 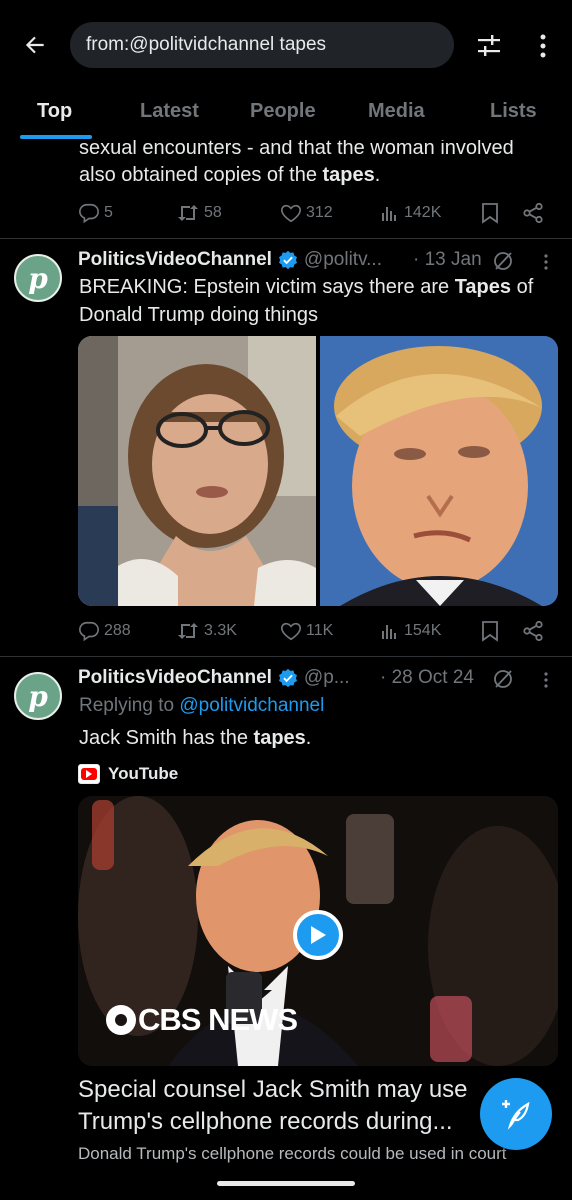 I want to click on replying-to: Replying to @politvidchannel, so click(x=202, y=705).